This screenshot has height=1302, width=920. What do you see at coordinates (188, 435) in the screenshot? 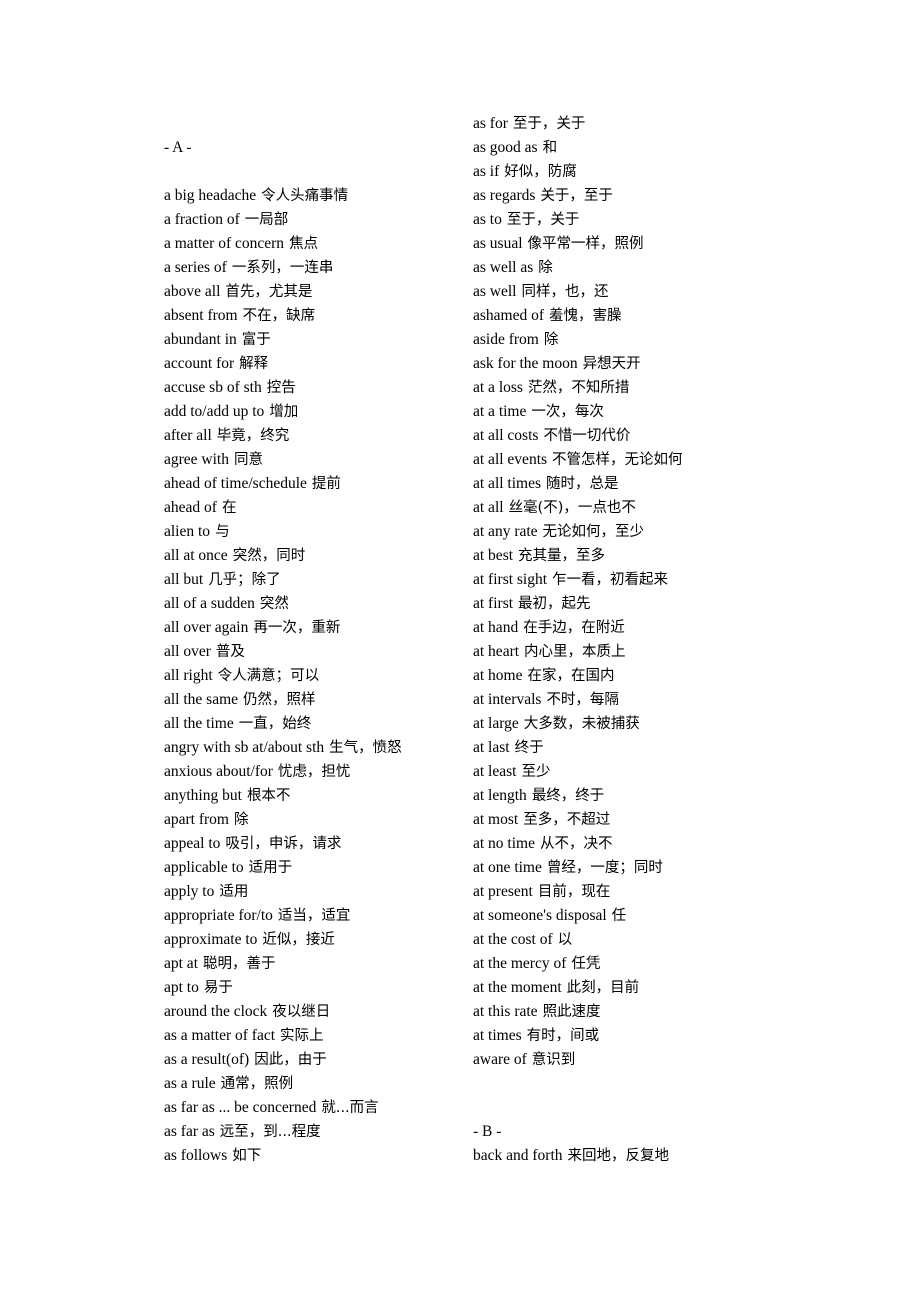
I see `entry-term: after all` at bounding box center [188, 435].